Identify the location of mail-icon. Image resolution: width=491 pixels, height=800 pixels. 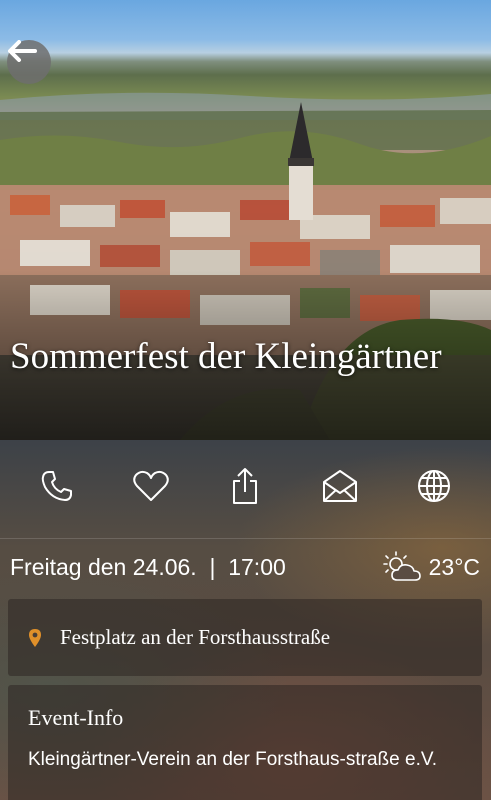
(339, 486).